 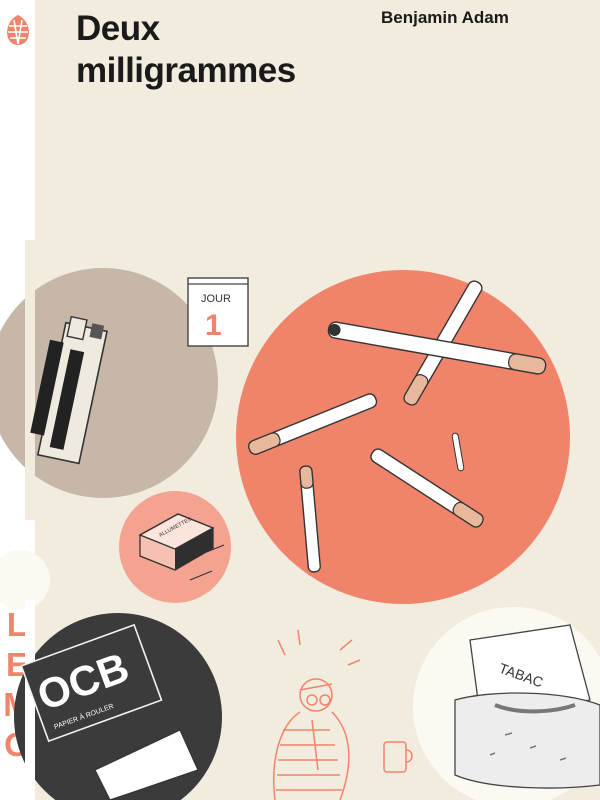 I want to click on person-illustration, so click(x=342, y=714).